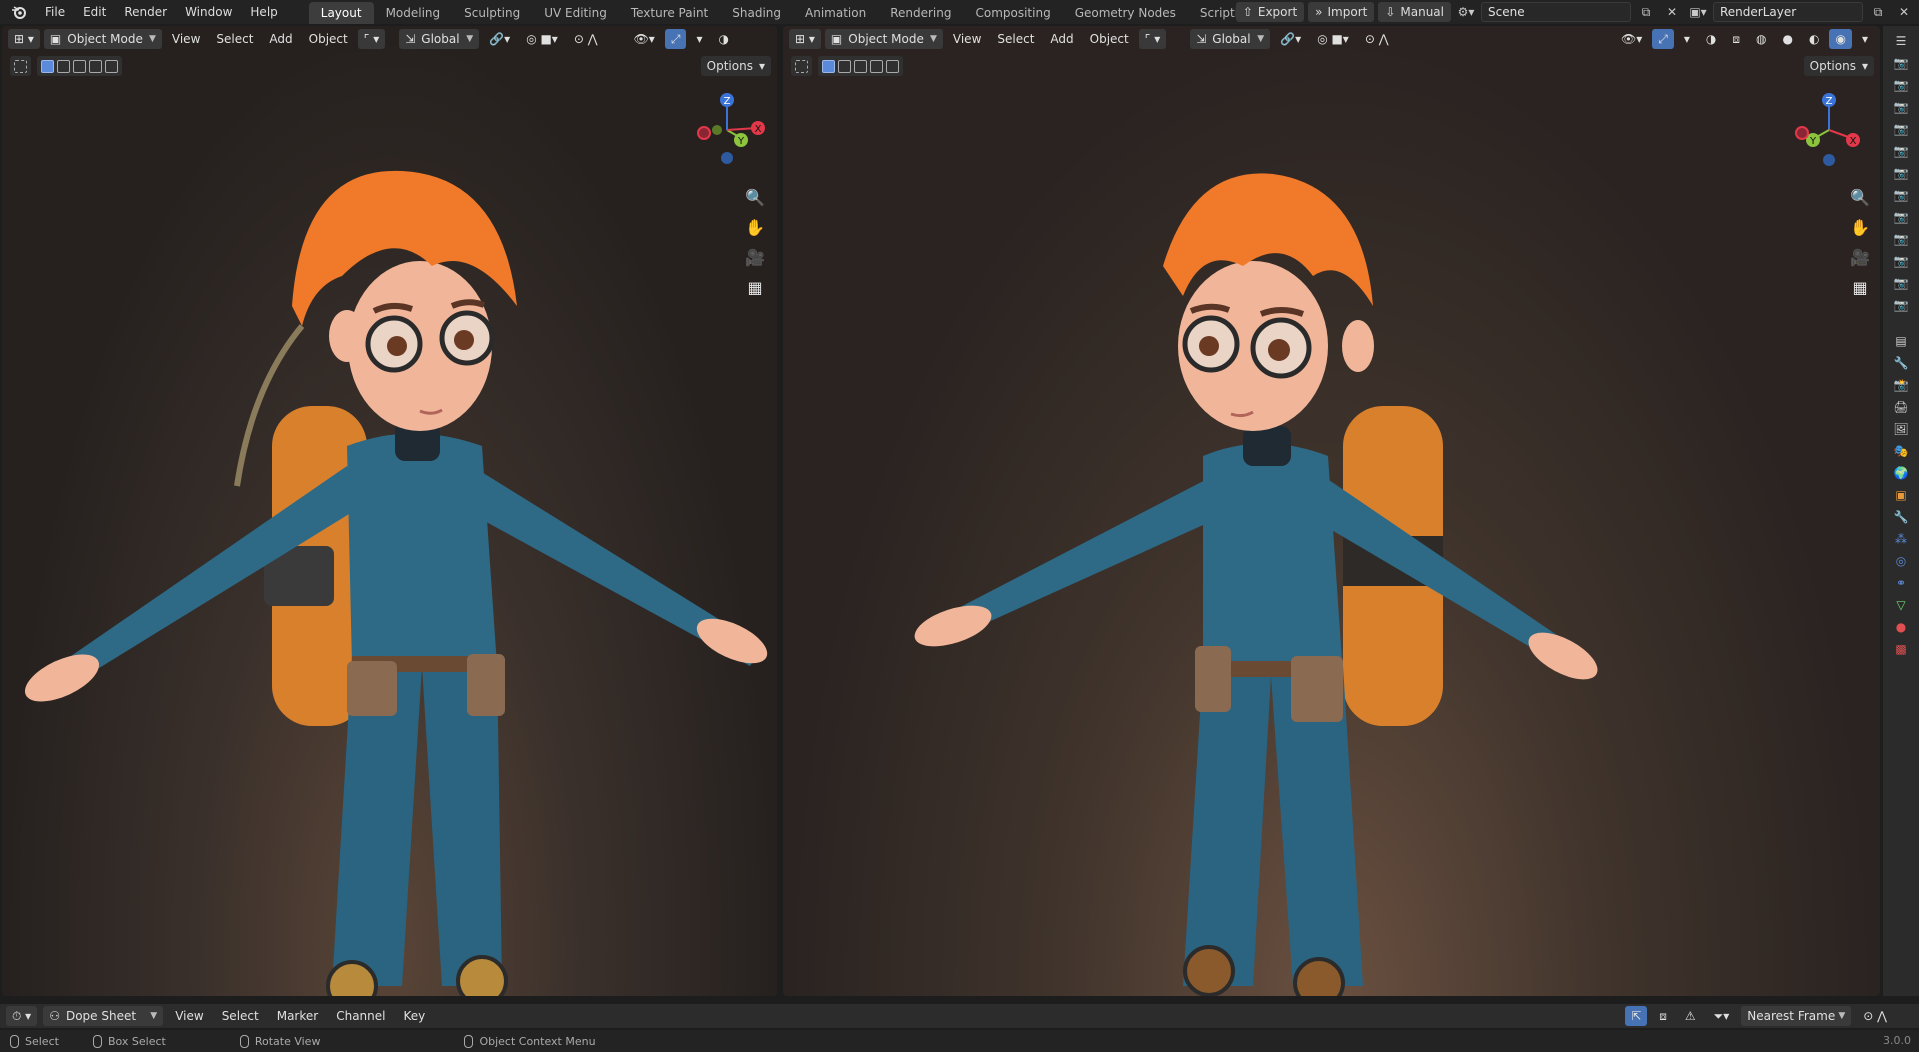  What do you see at coordinates (1722, 1016) in the screenshot?
I see `filter-dropdown: ⏷▾` at bounding box center [1722, 1016].